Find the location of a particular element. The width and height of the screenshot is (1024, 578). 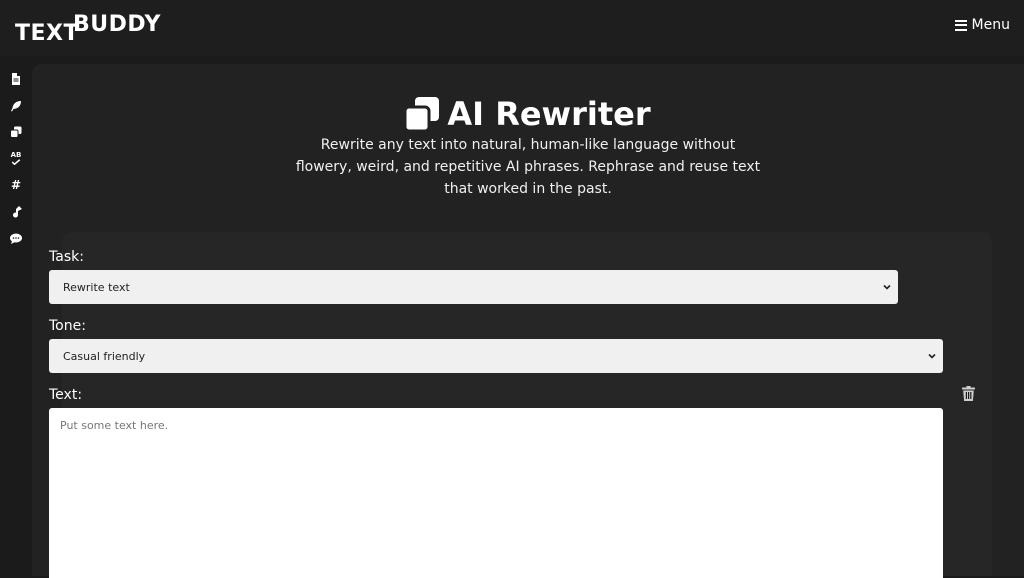

trash-icon is located at coordinates (969, 394).